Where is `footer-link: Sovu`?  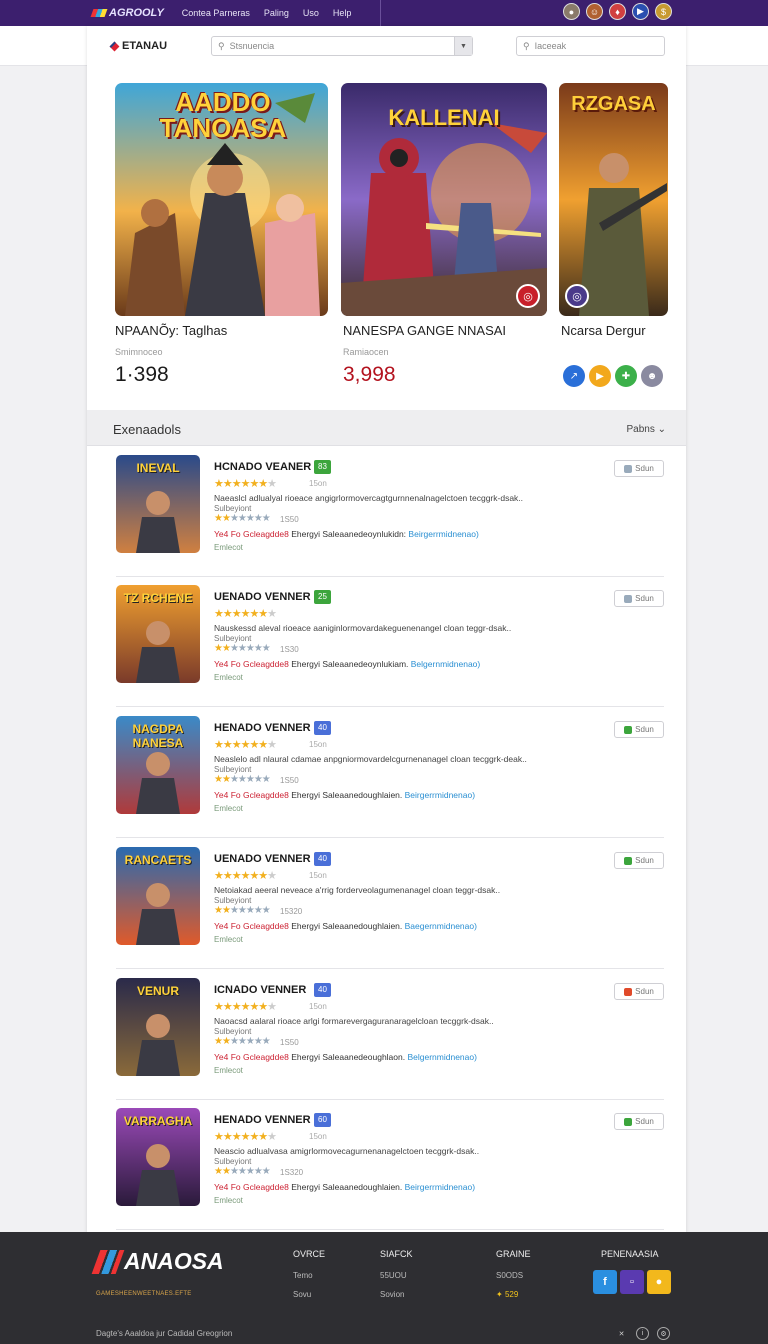
footer-link: Sovu is located at coordinates (309, 1294).